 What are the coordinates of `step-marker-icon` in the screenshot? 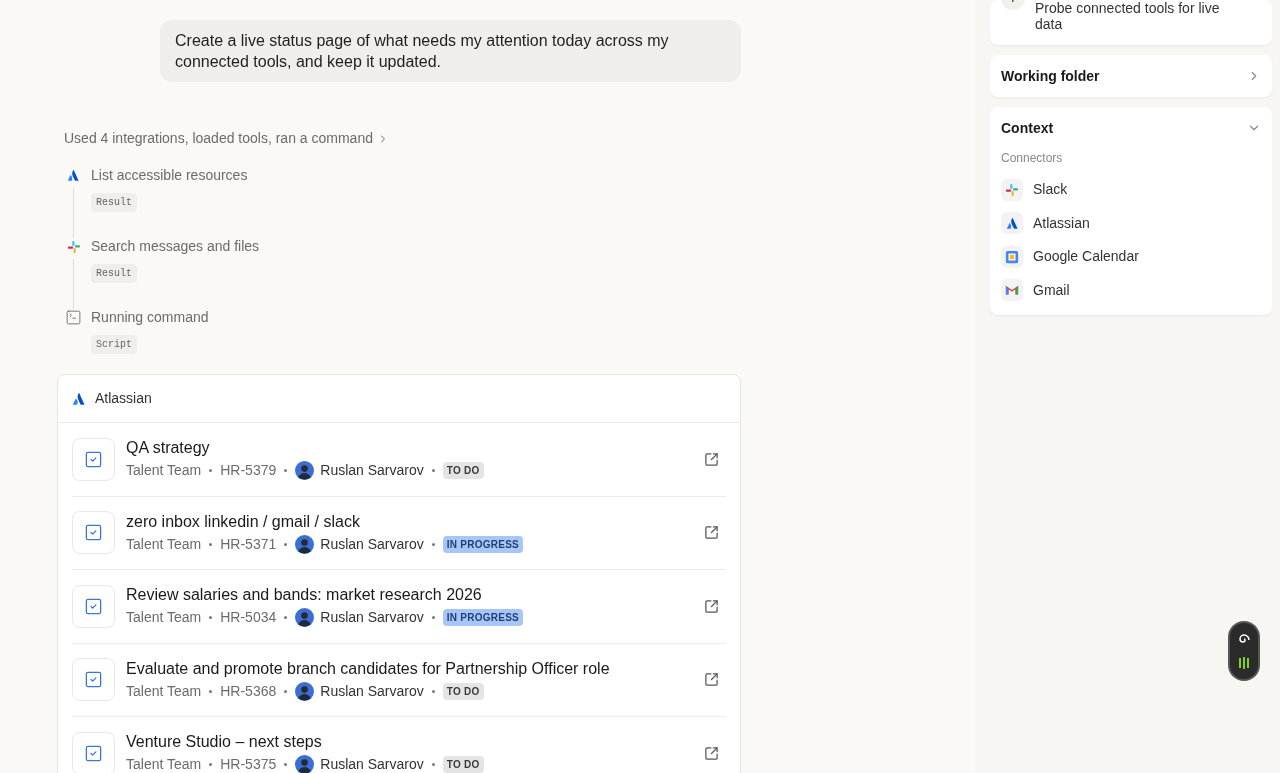 It's located at (1013, 5).